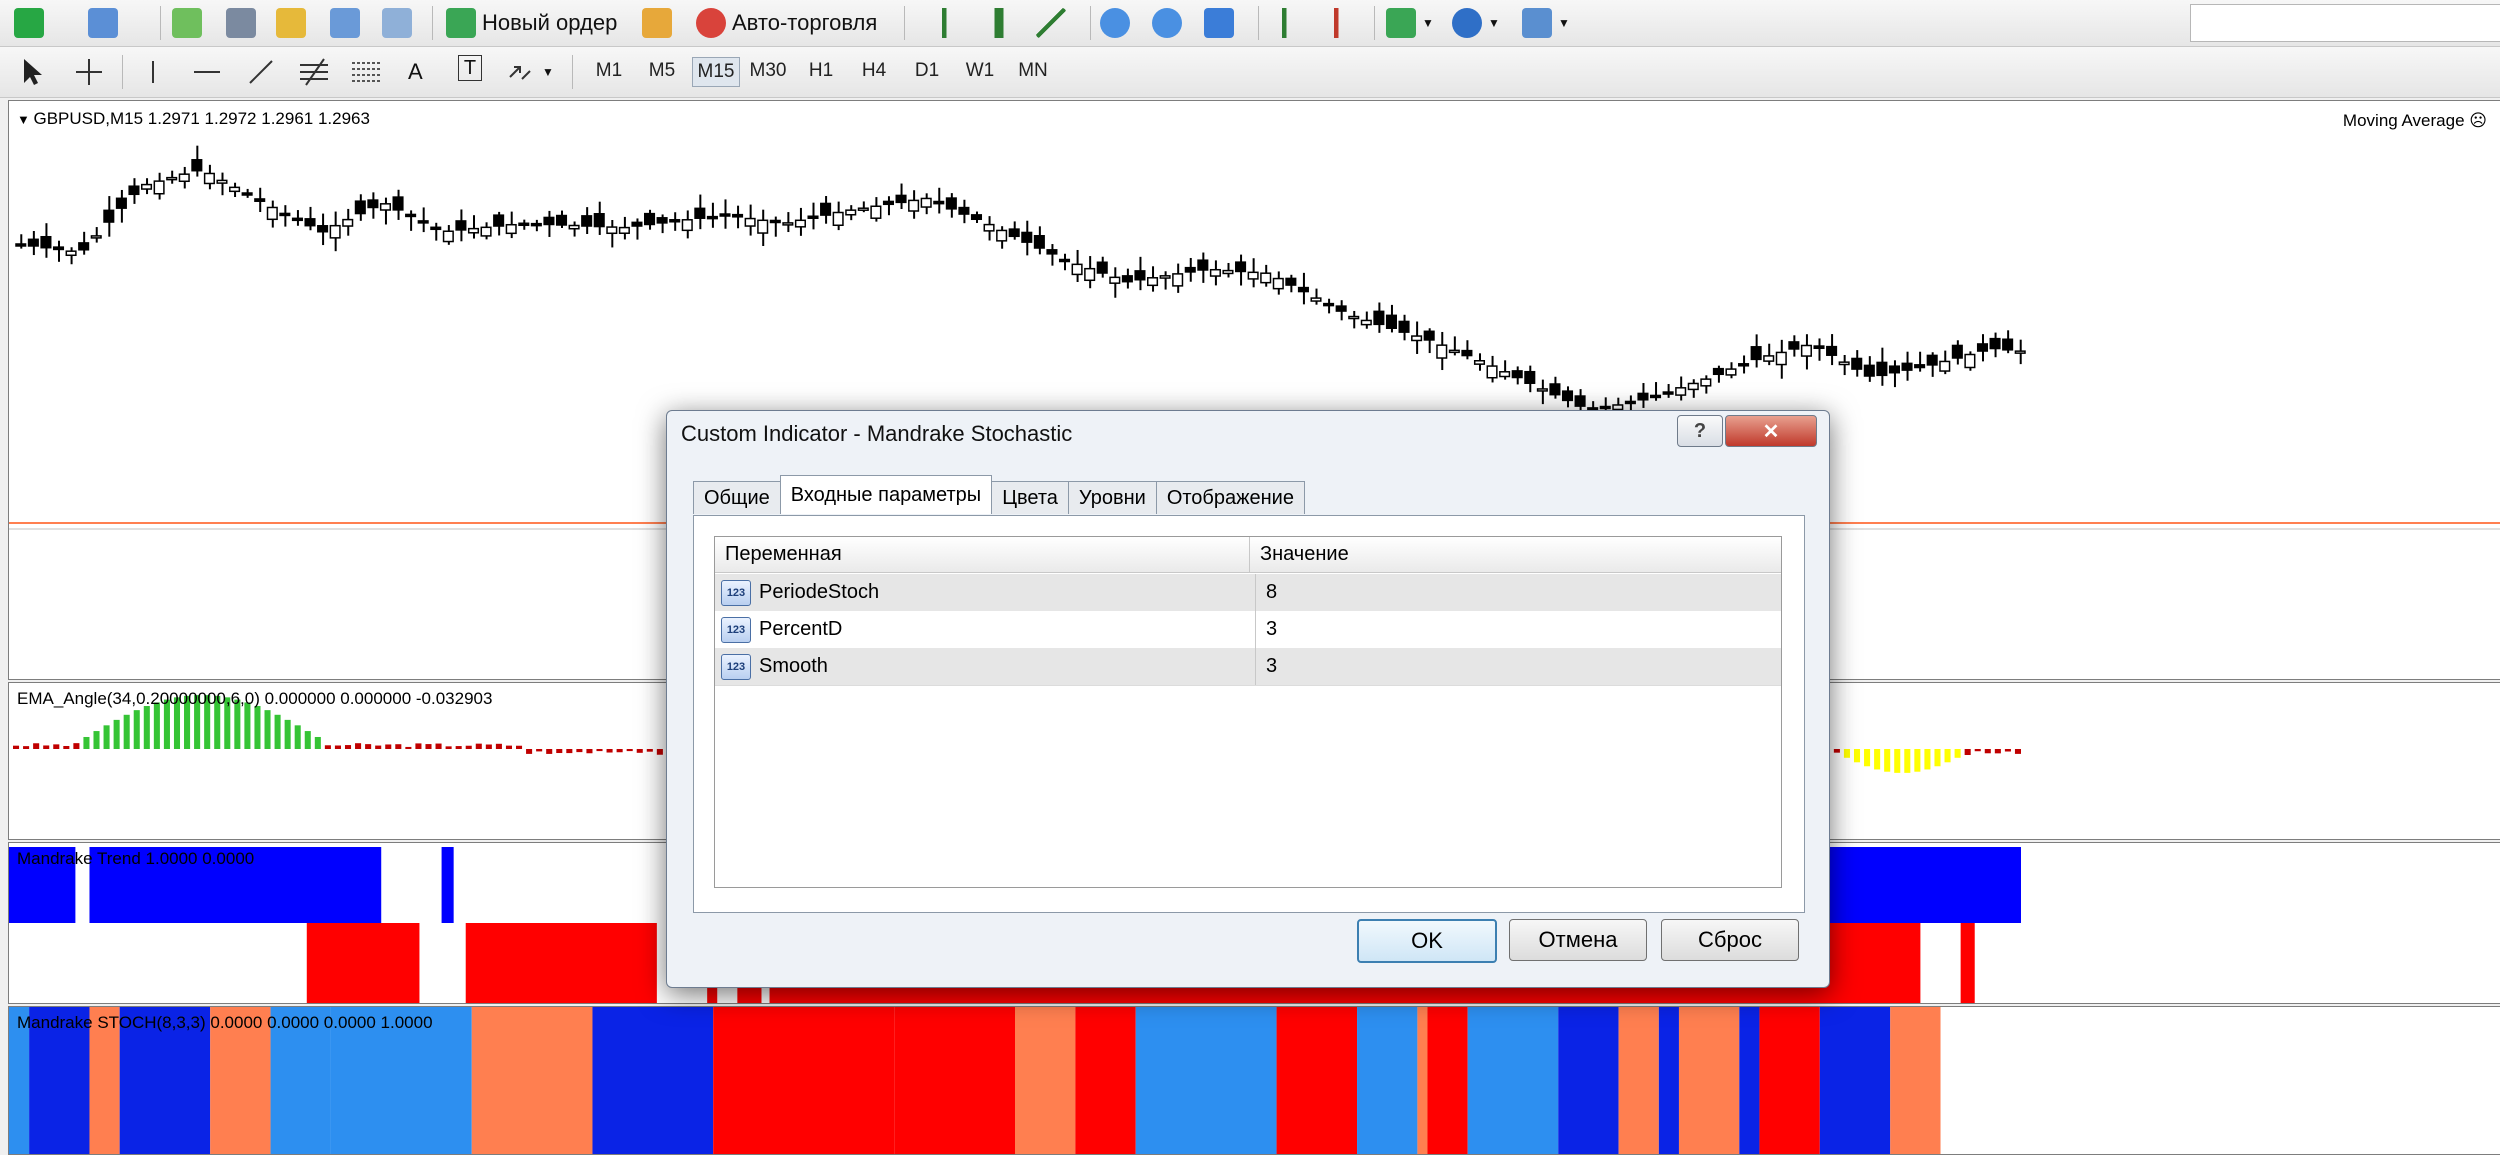  Describe the element at coordinates (291, 23) in the screenshot. I see `navigator-icon` at that location.